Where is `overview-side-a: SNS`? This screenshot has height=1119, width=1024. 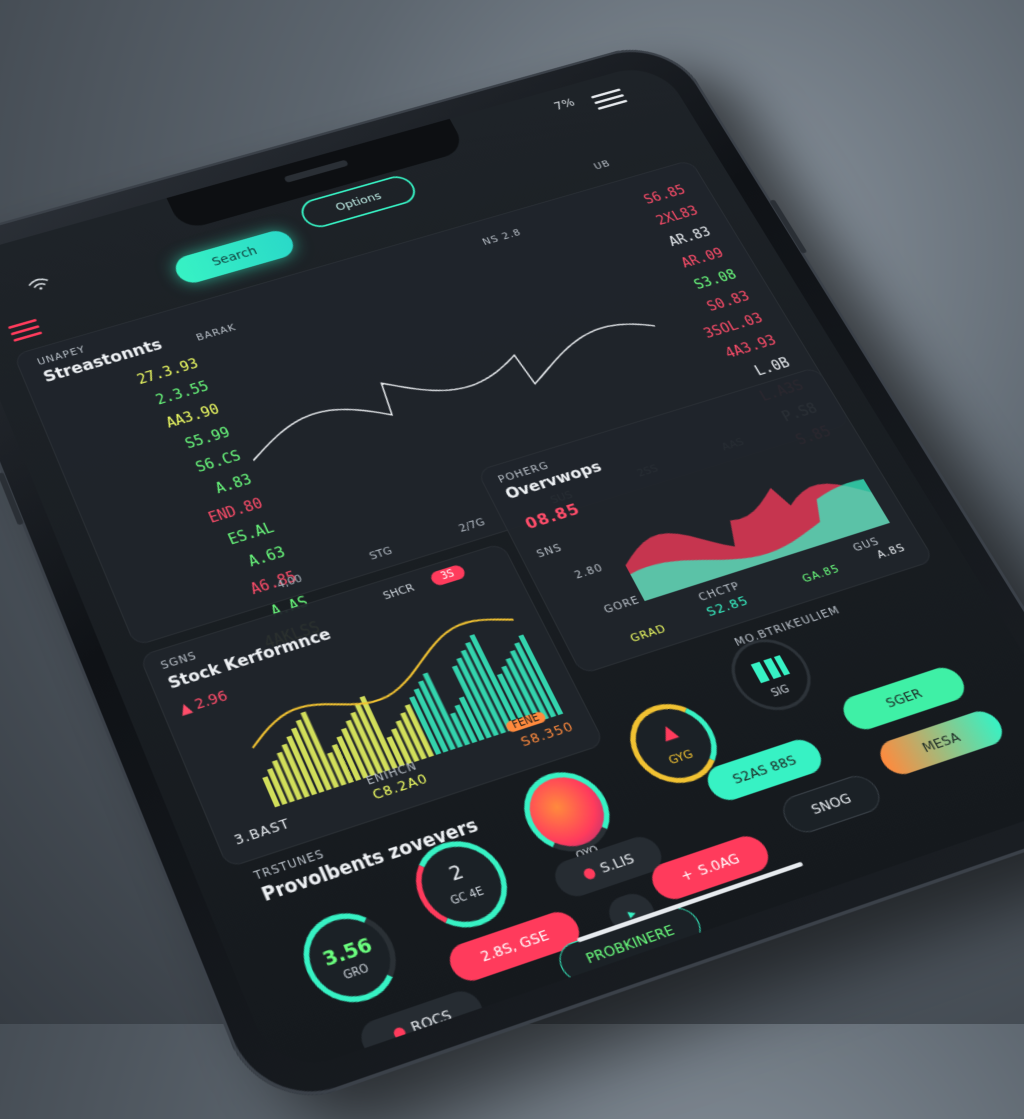 overview-side-a: SNS is located at coordinates (549, 550).